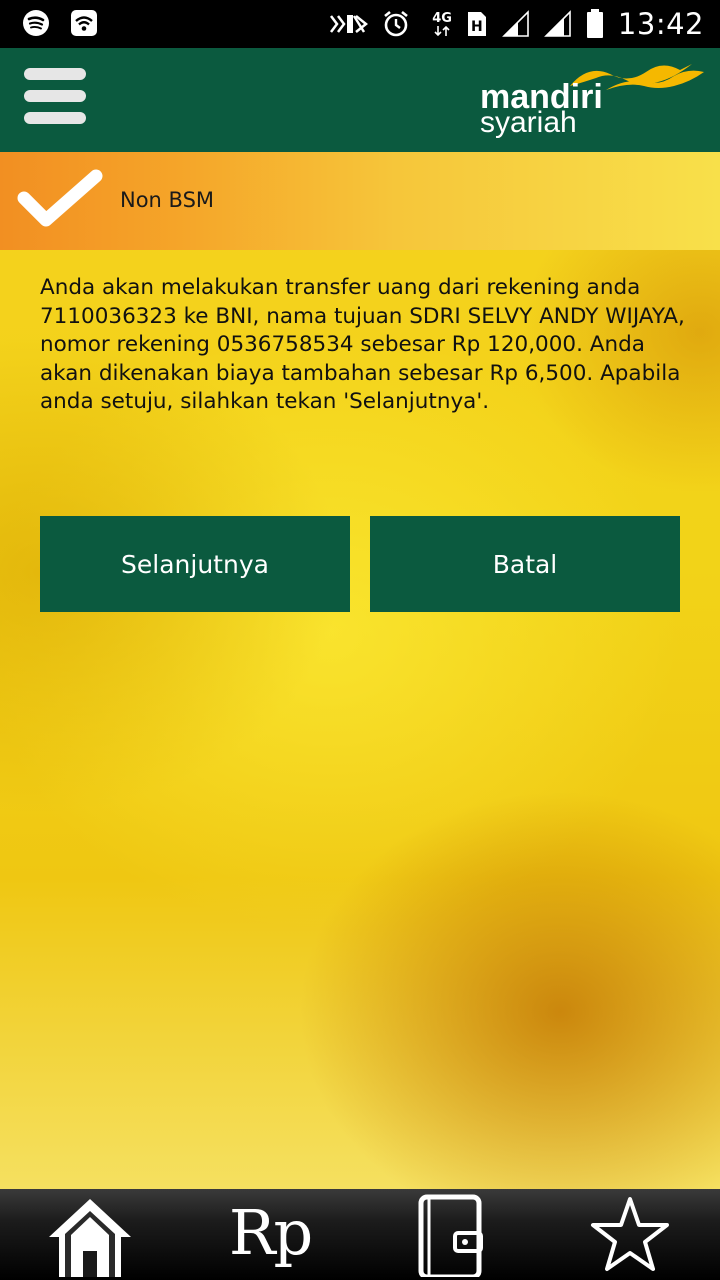  I want to click on sim-icon: H, so click(476, 24).